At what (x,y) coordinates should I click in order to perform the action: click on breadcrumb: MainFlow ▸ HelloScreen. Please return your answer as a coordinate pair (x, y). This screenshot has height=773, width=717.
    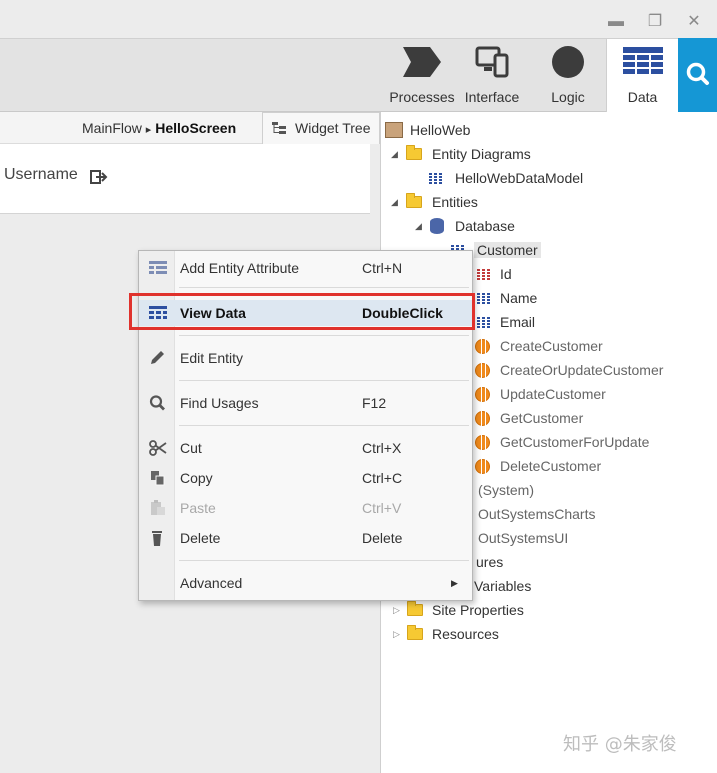
    Looking at the image, I should click on (131, 128).